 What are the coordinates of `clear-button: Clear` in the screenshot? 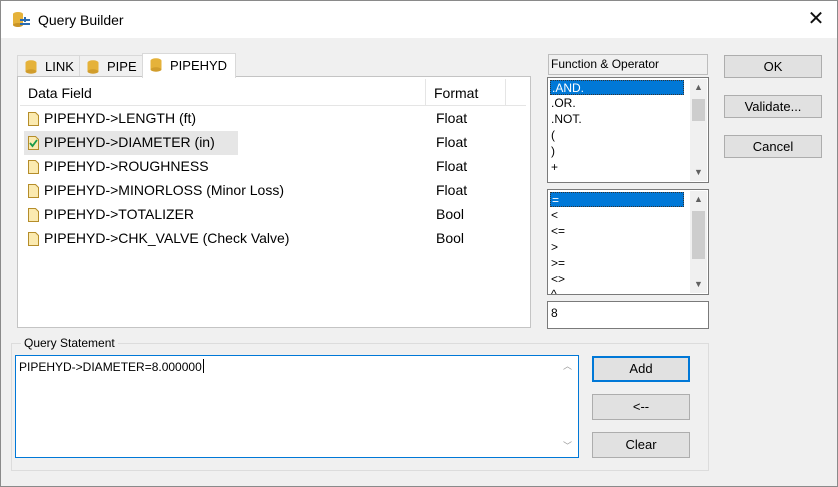 It's located at (641, 445).